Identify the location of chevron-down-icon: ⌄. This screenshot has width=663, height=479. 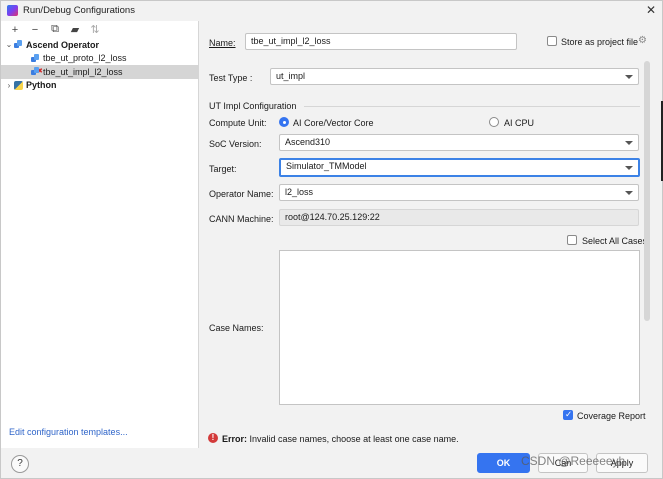
(9, 44).